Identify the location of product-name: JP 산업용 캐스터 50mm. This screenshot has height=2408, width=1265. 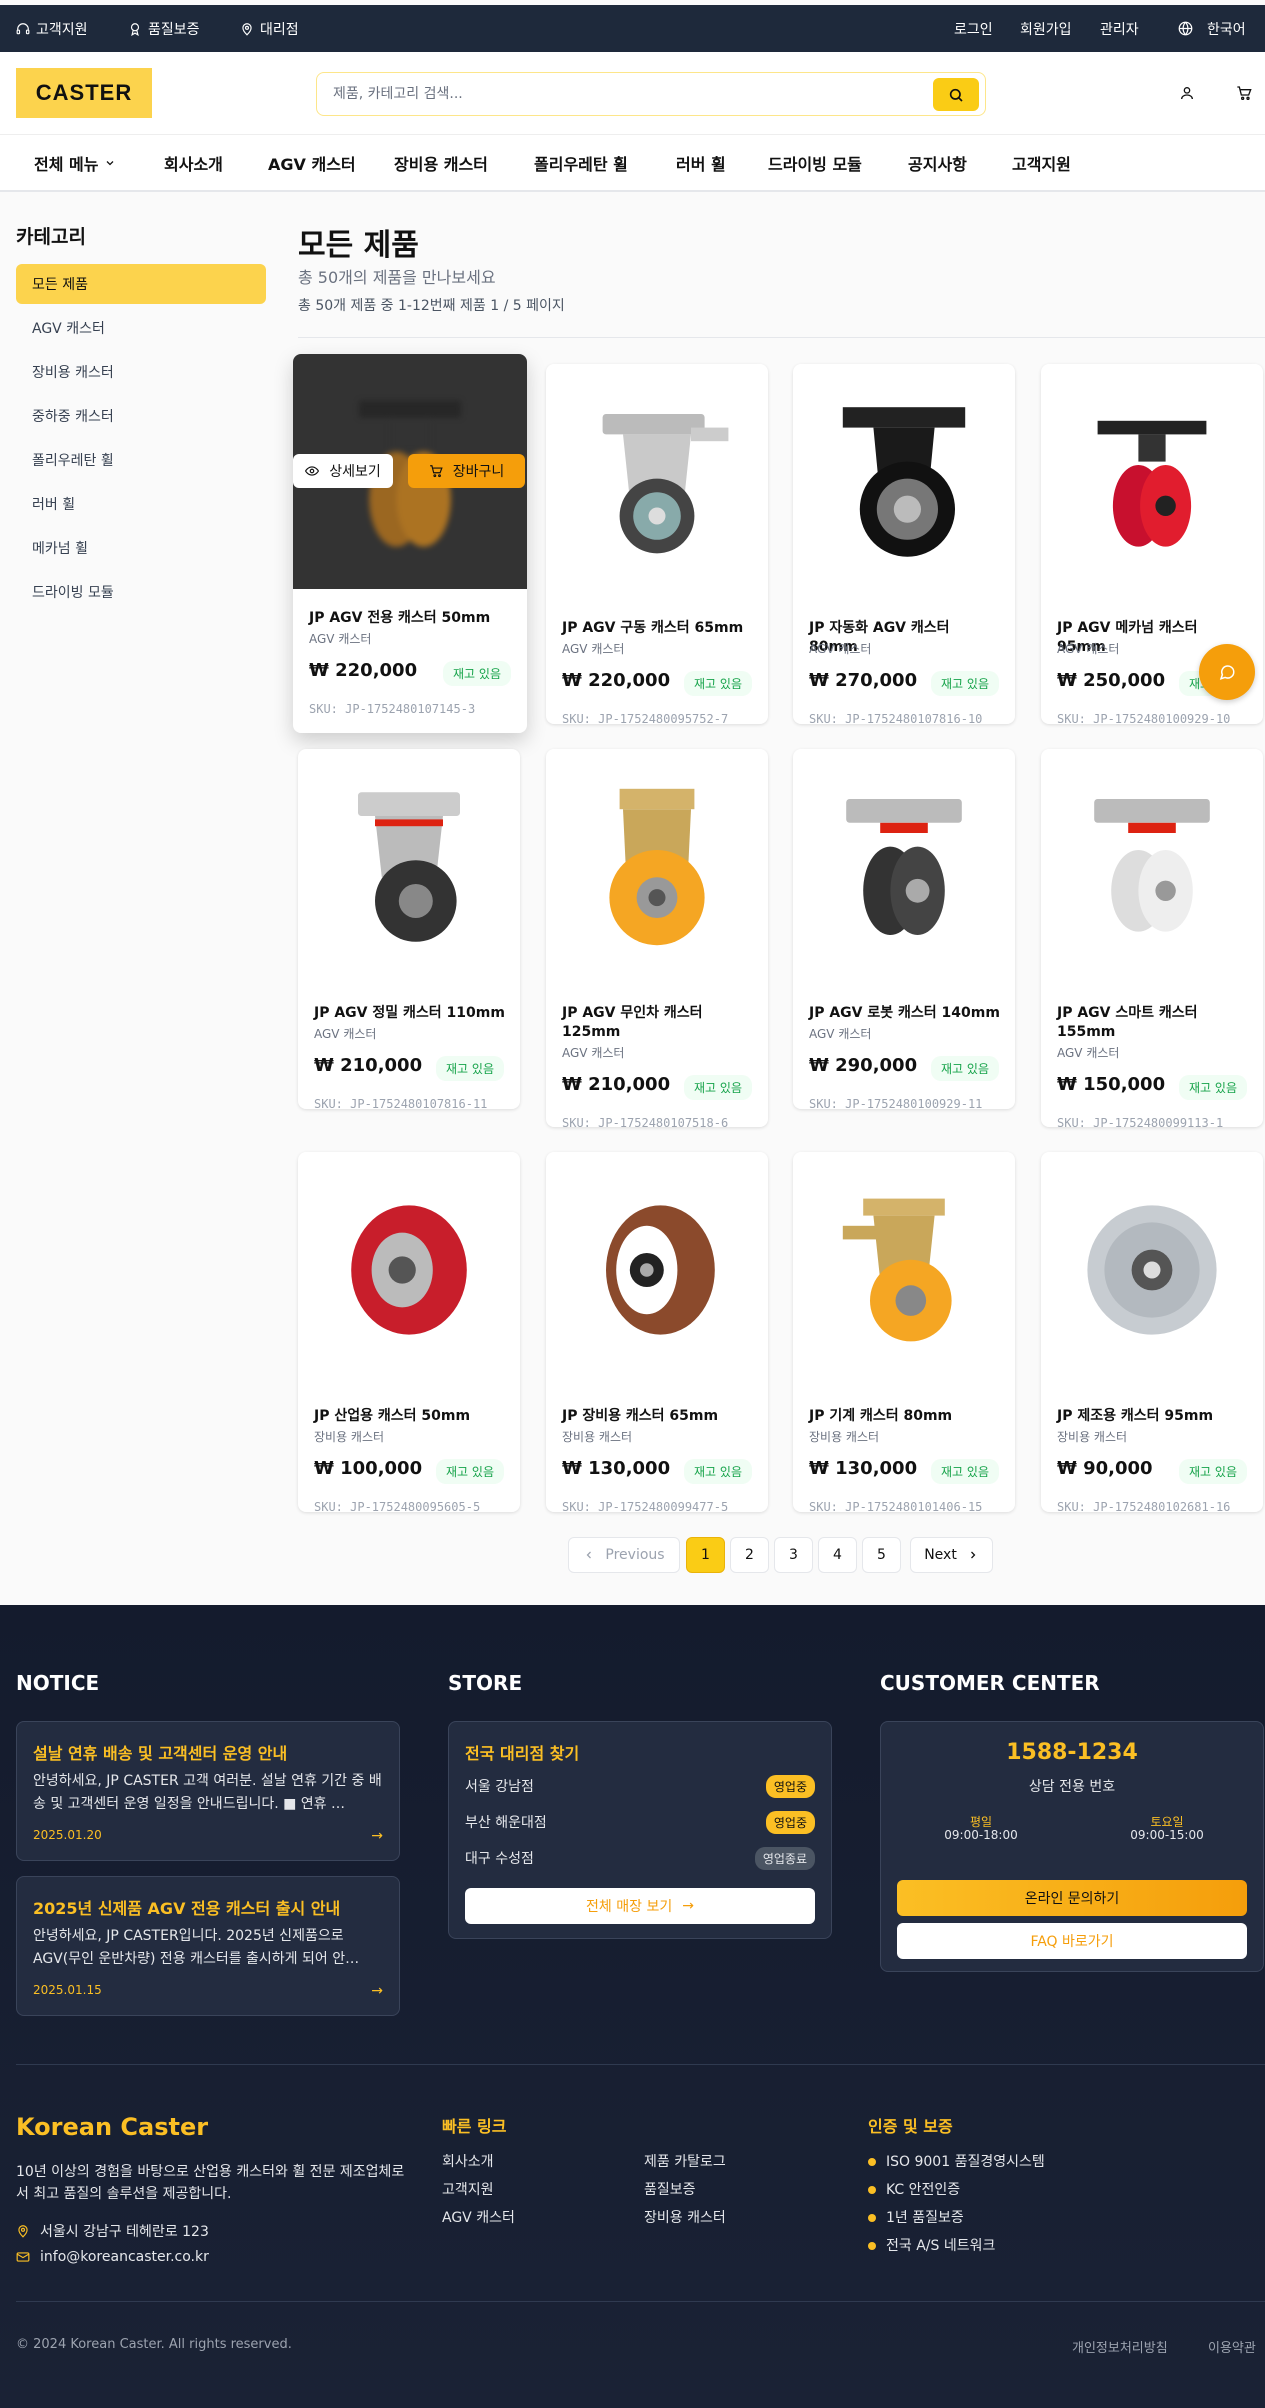
(411, 1416).